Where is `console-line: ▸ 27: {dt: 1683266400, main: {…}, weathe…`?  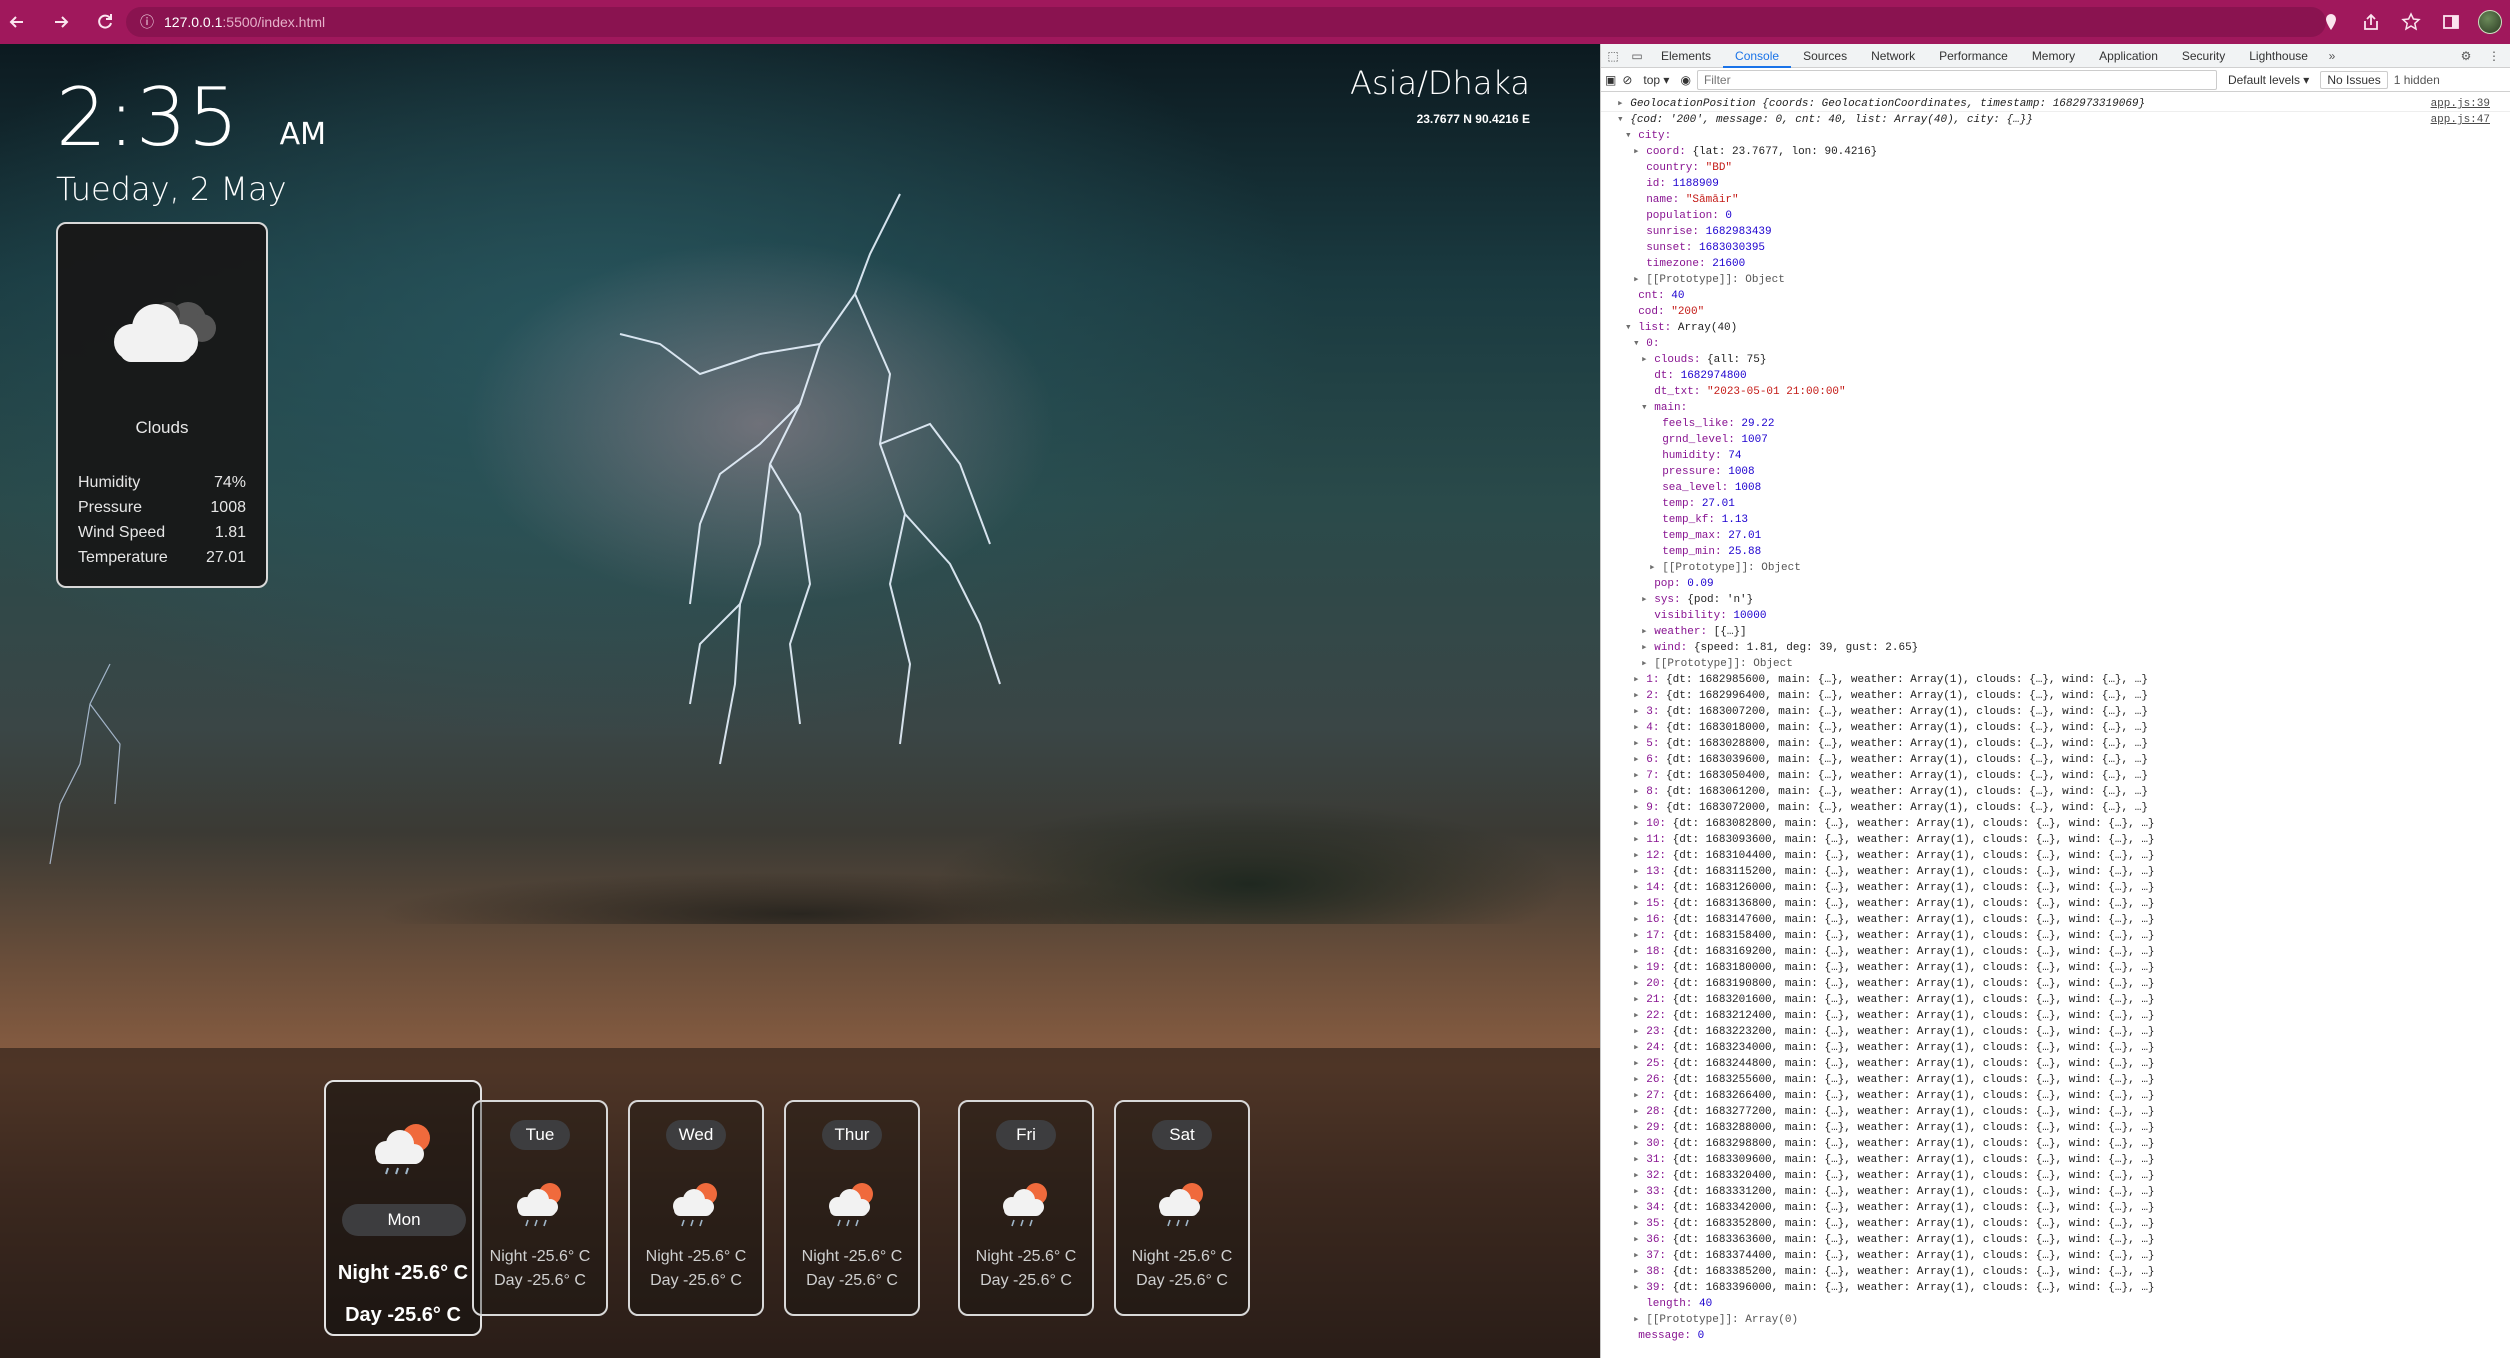 console-line: ▸ 27: {dt: 1683266400, main: {…}, weathe… is located at coordinates (2055, 1096).